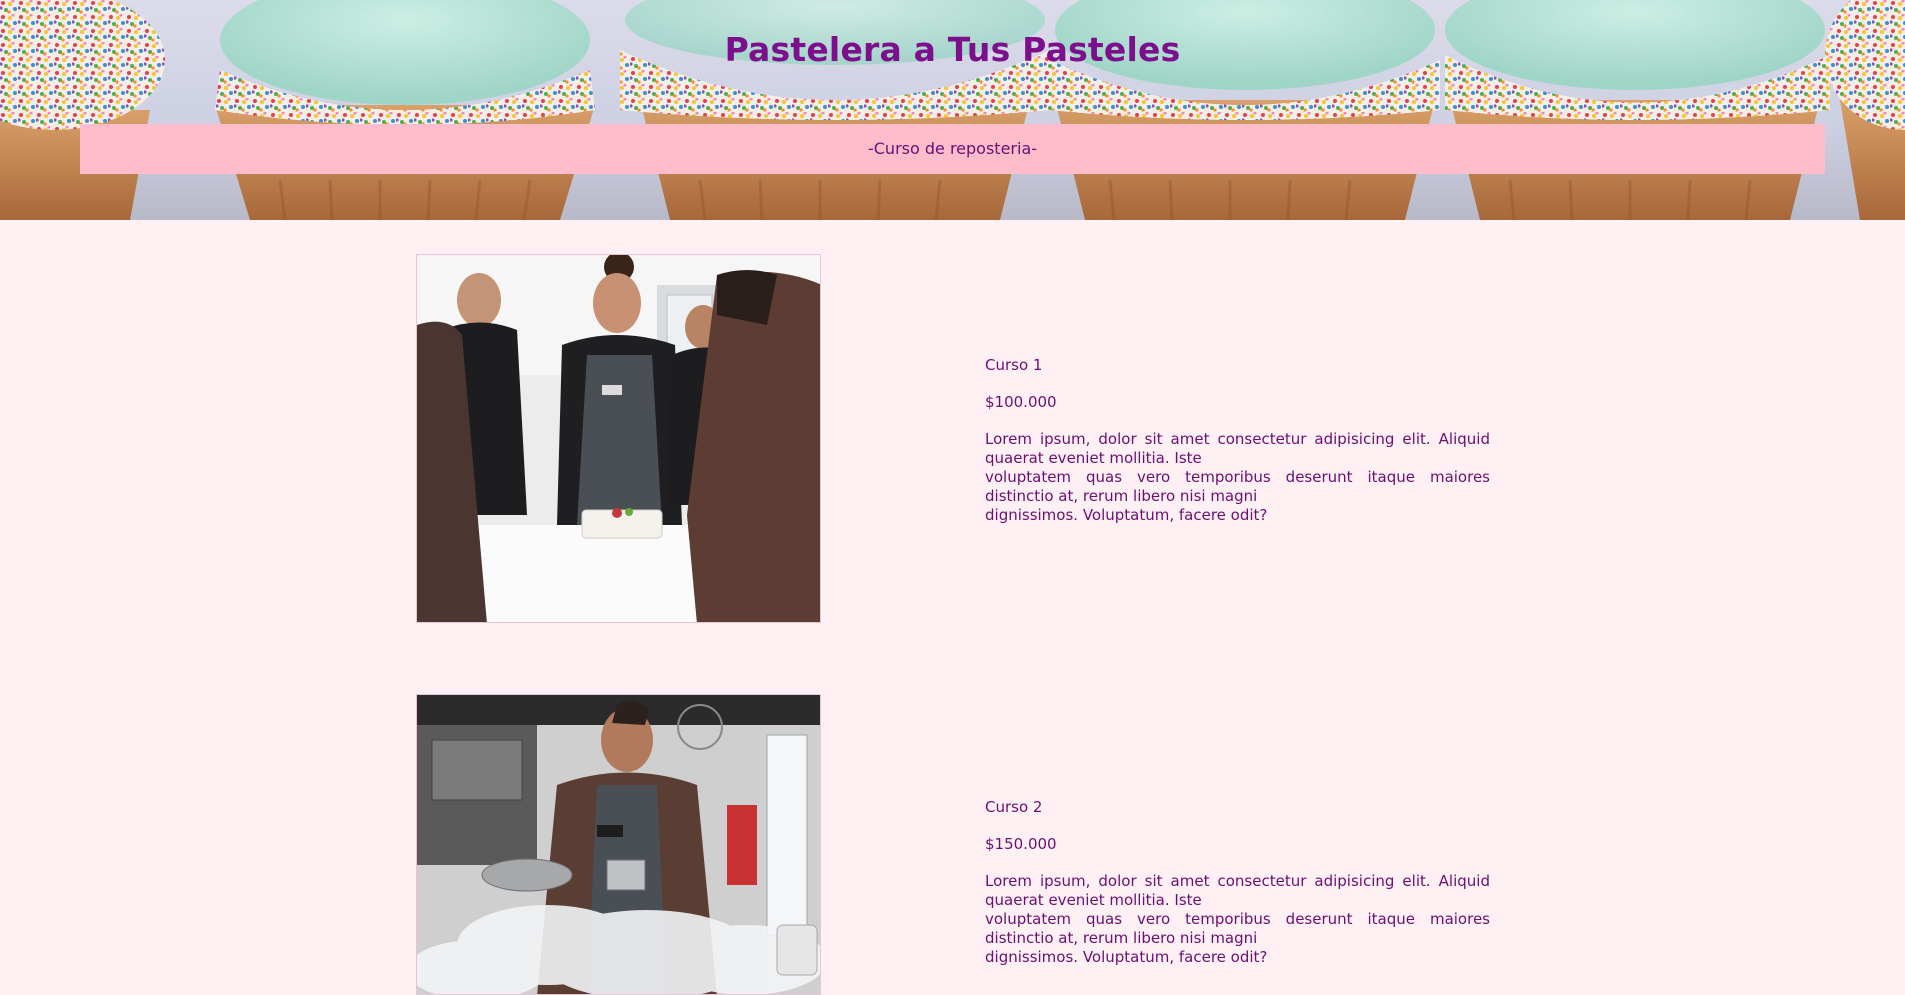 The image size is (1905, 995). I want to click on course-name: Curso 2, so click(1014, 807).